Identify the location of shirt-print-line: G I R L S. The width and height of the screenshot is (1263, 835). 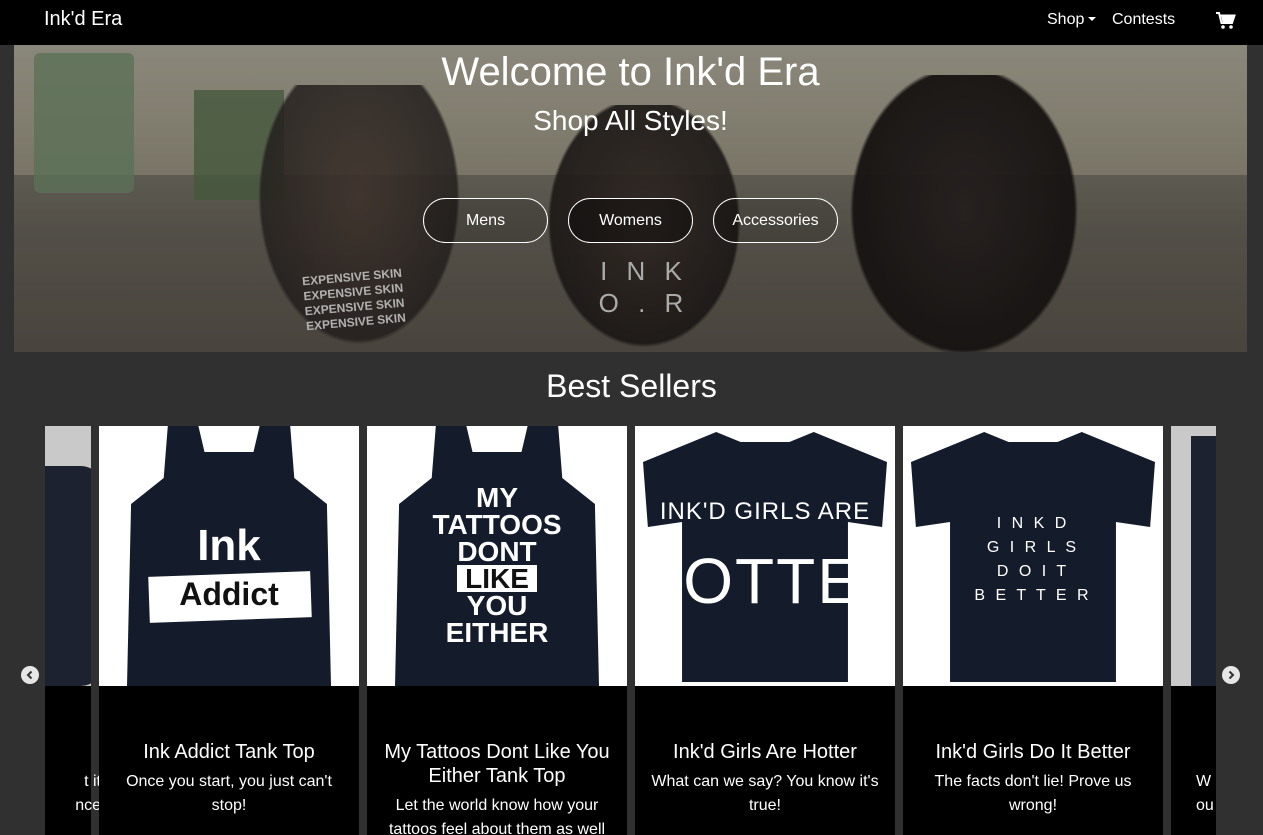
(1033, 547).